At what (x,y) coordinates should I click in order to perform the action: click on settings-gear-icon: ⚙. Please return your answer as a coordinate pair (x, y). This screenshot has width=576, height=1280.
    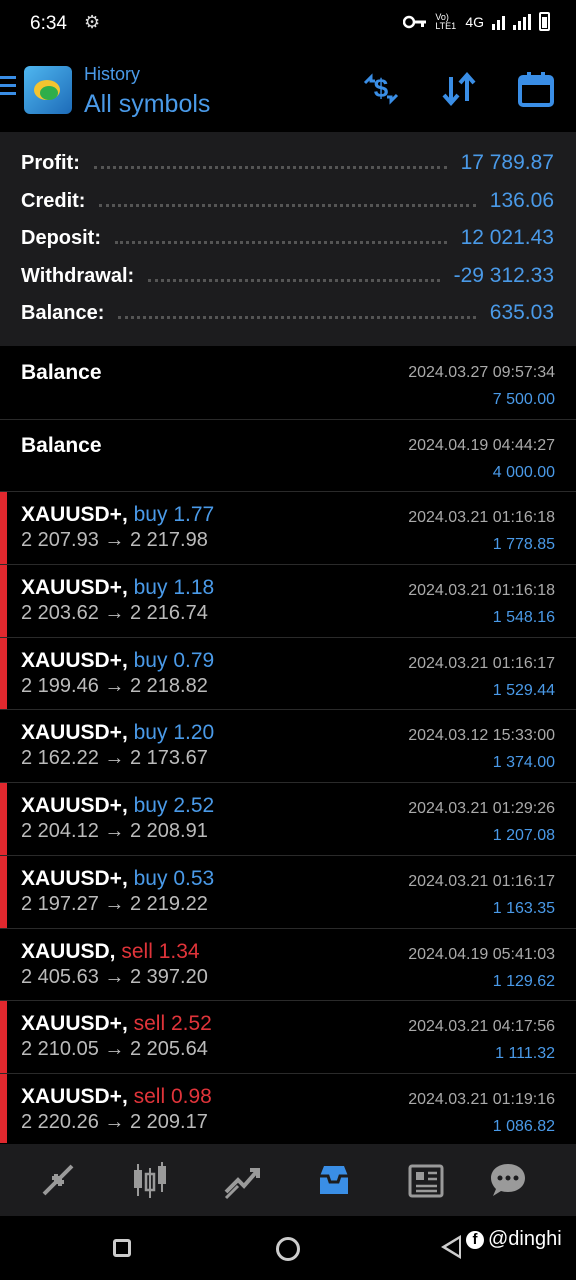
    Looking at the image, I should click on (92, 22).